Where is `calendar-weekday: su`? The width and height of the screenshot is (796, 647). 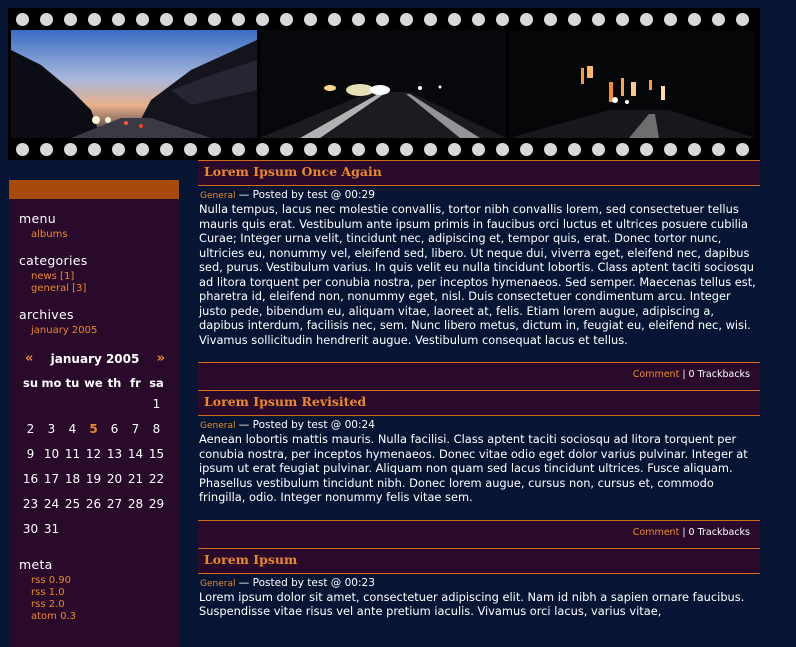 calendar-weekday: su is located at coordinates (30, 383).